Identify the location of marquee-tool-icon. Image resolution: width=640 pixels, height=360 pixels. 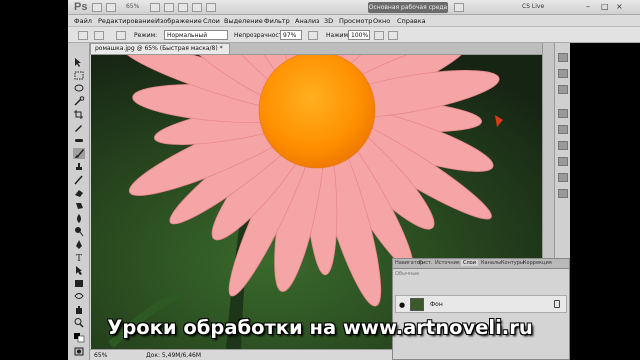
(79, 75).